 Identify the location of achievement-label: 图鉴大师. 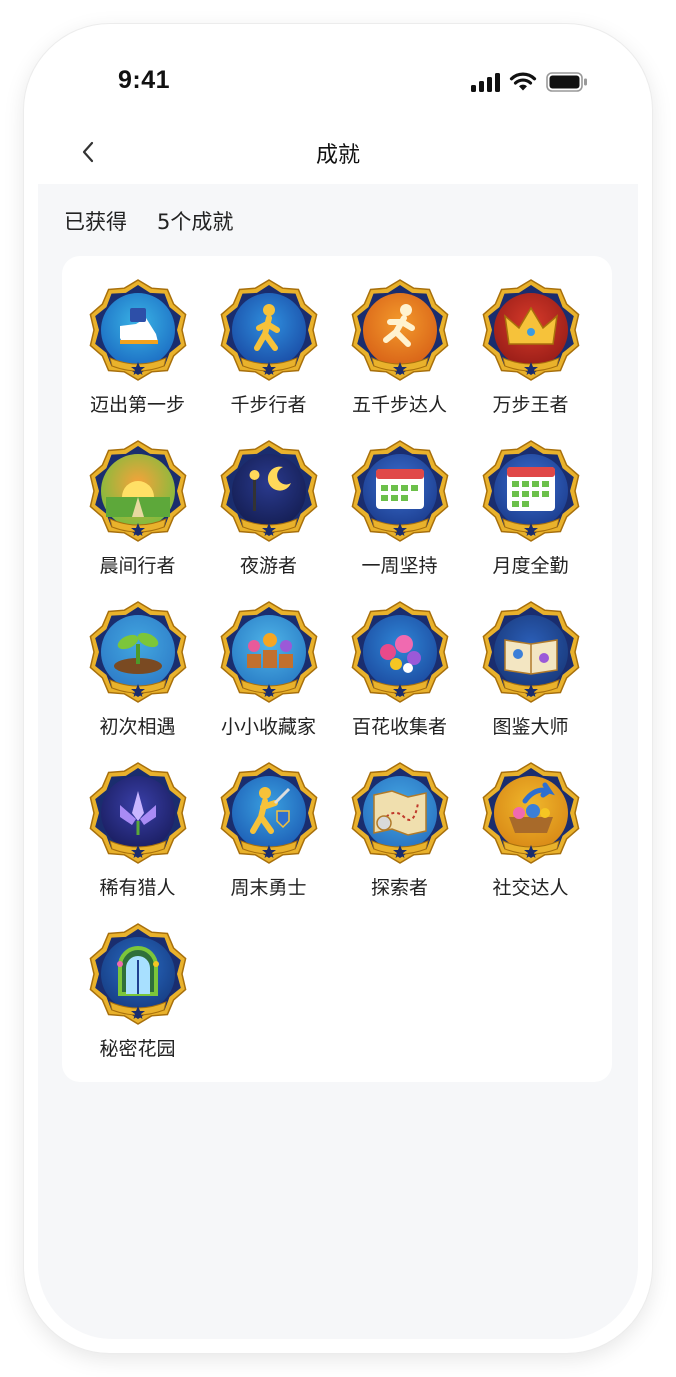
(530, 727).